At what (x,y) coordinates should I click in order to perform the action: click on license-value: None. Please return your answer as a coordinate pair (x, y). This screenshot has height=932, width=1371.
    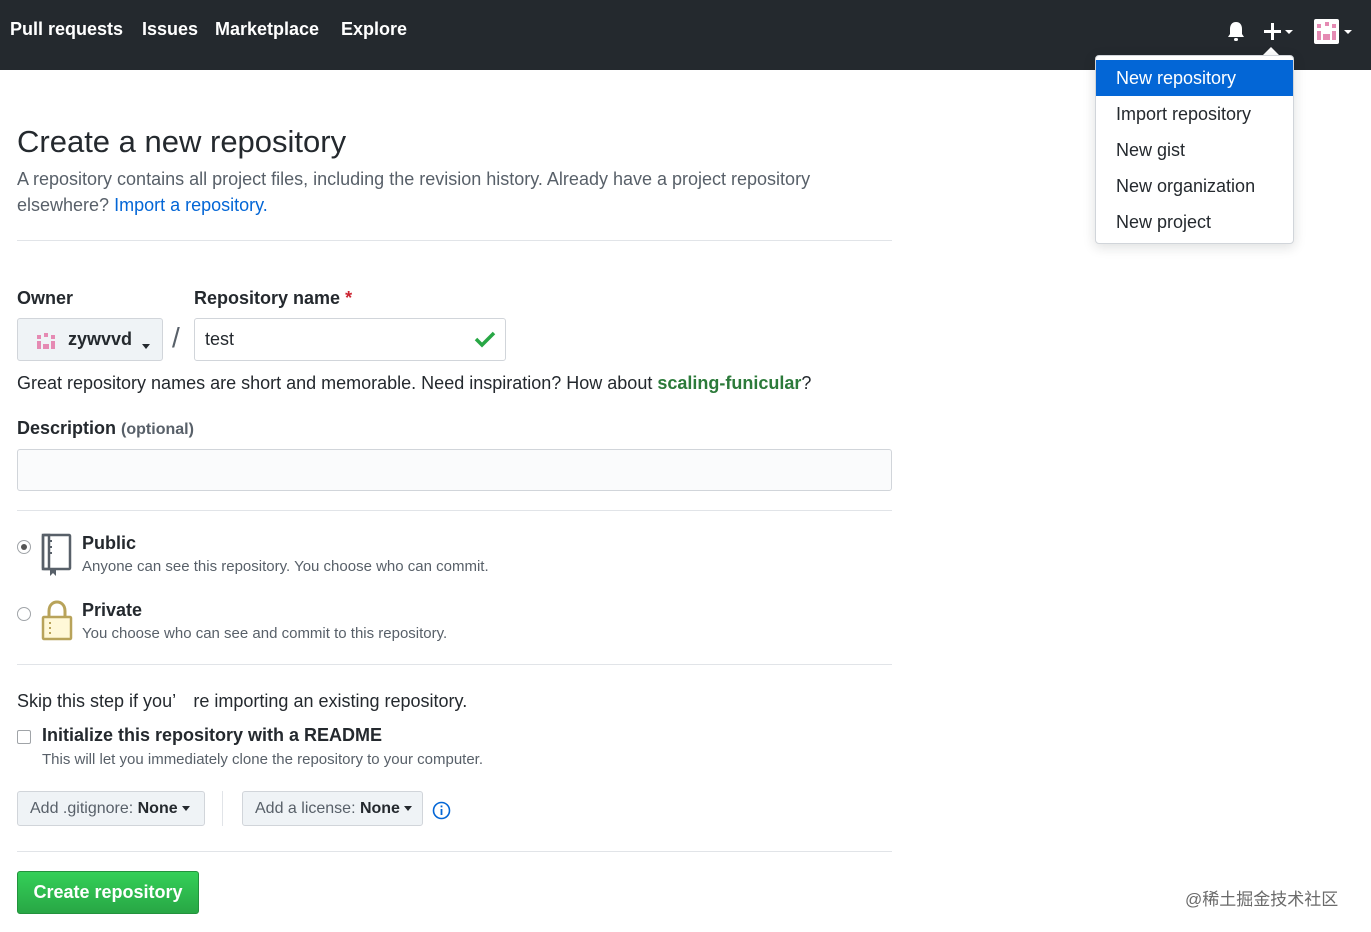
    Looking at the image, I should click on (379, 808).